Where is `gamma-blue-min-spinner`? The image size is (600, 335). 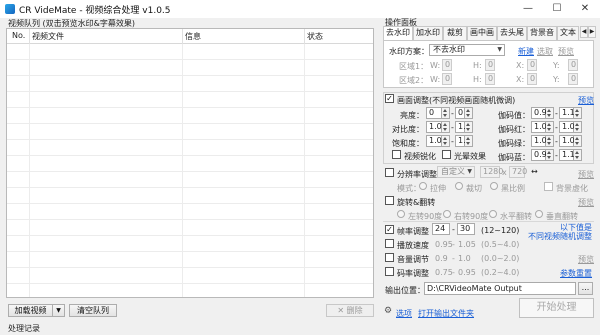
gamma-blue-min-spinner is located at coordinates (550, 155).